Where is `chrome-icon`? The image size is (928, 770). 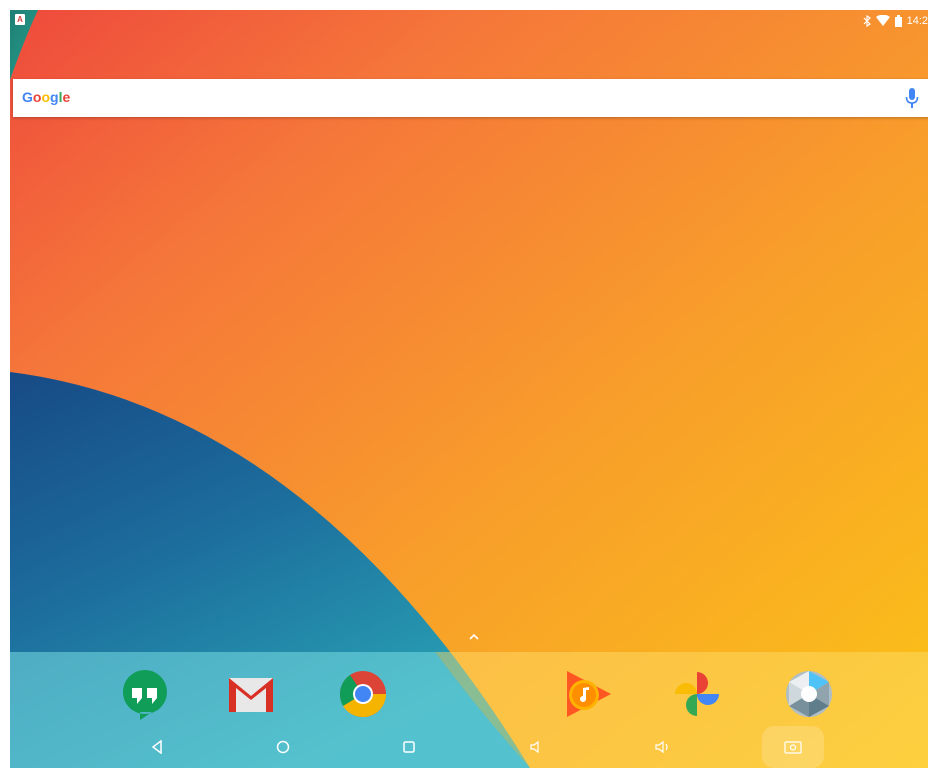
chrome-icon is located at coordinates (363, 694).